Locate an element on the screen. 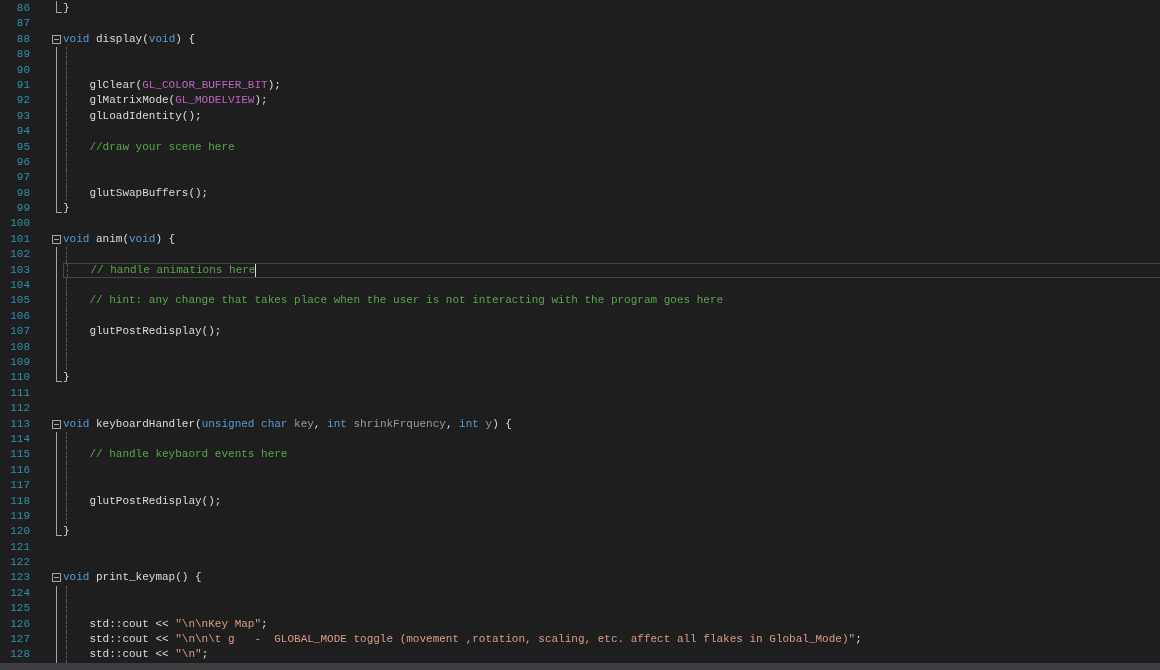 This screenshot has width=1160, height=670. line-number: 109 is located at coordinates (19, 362).